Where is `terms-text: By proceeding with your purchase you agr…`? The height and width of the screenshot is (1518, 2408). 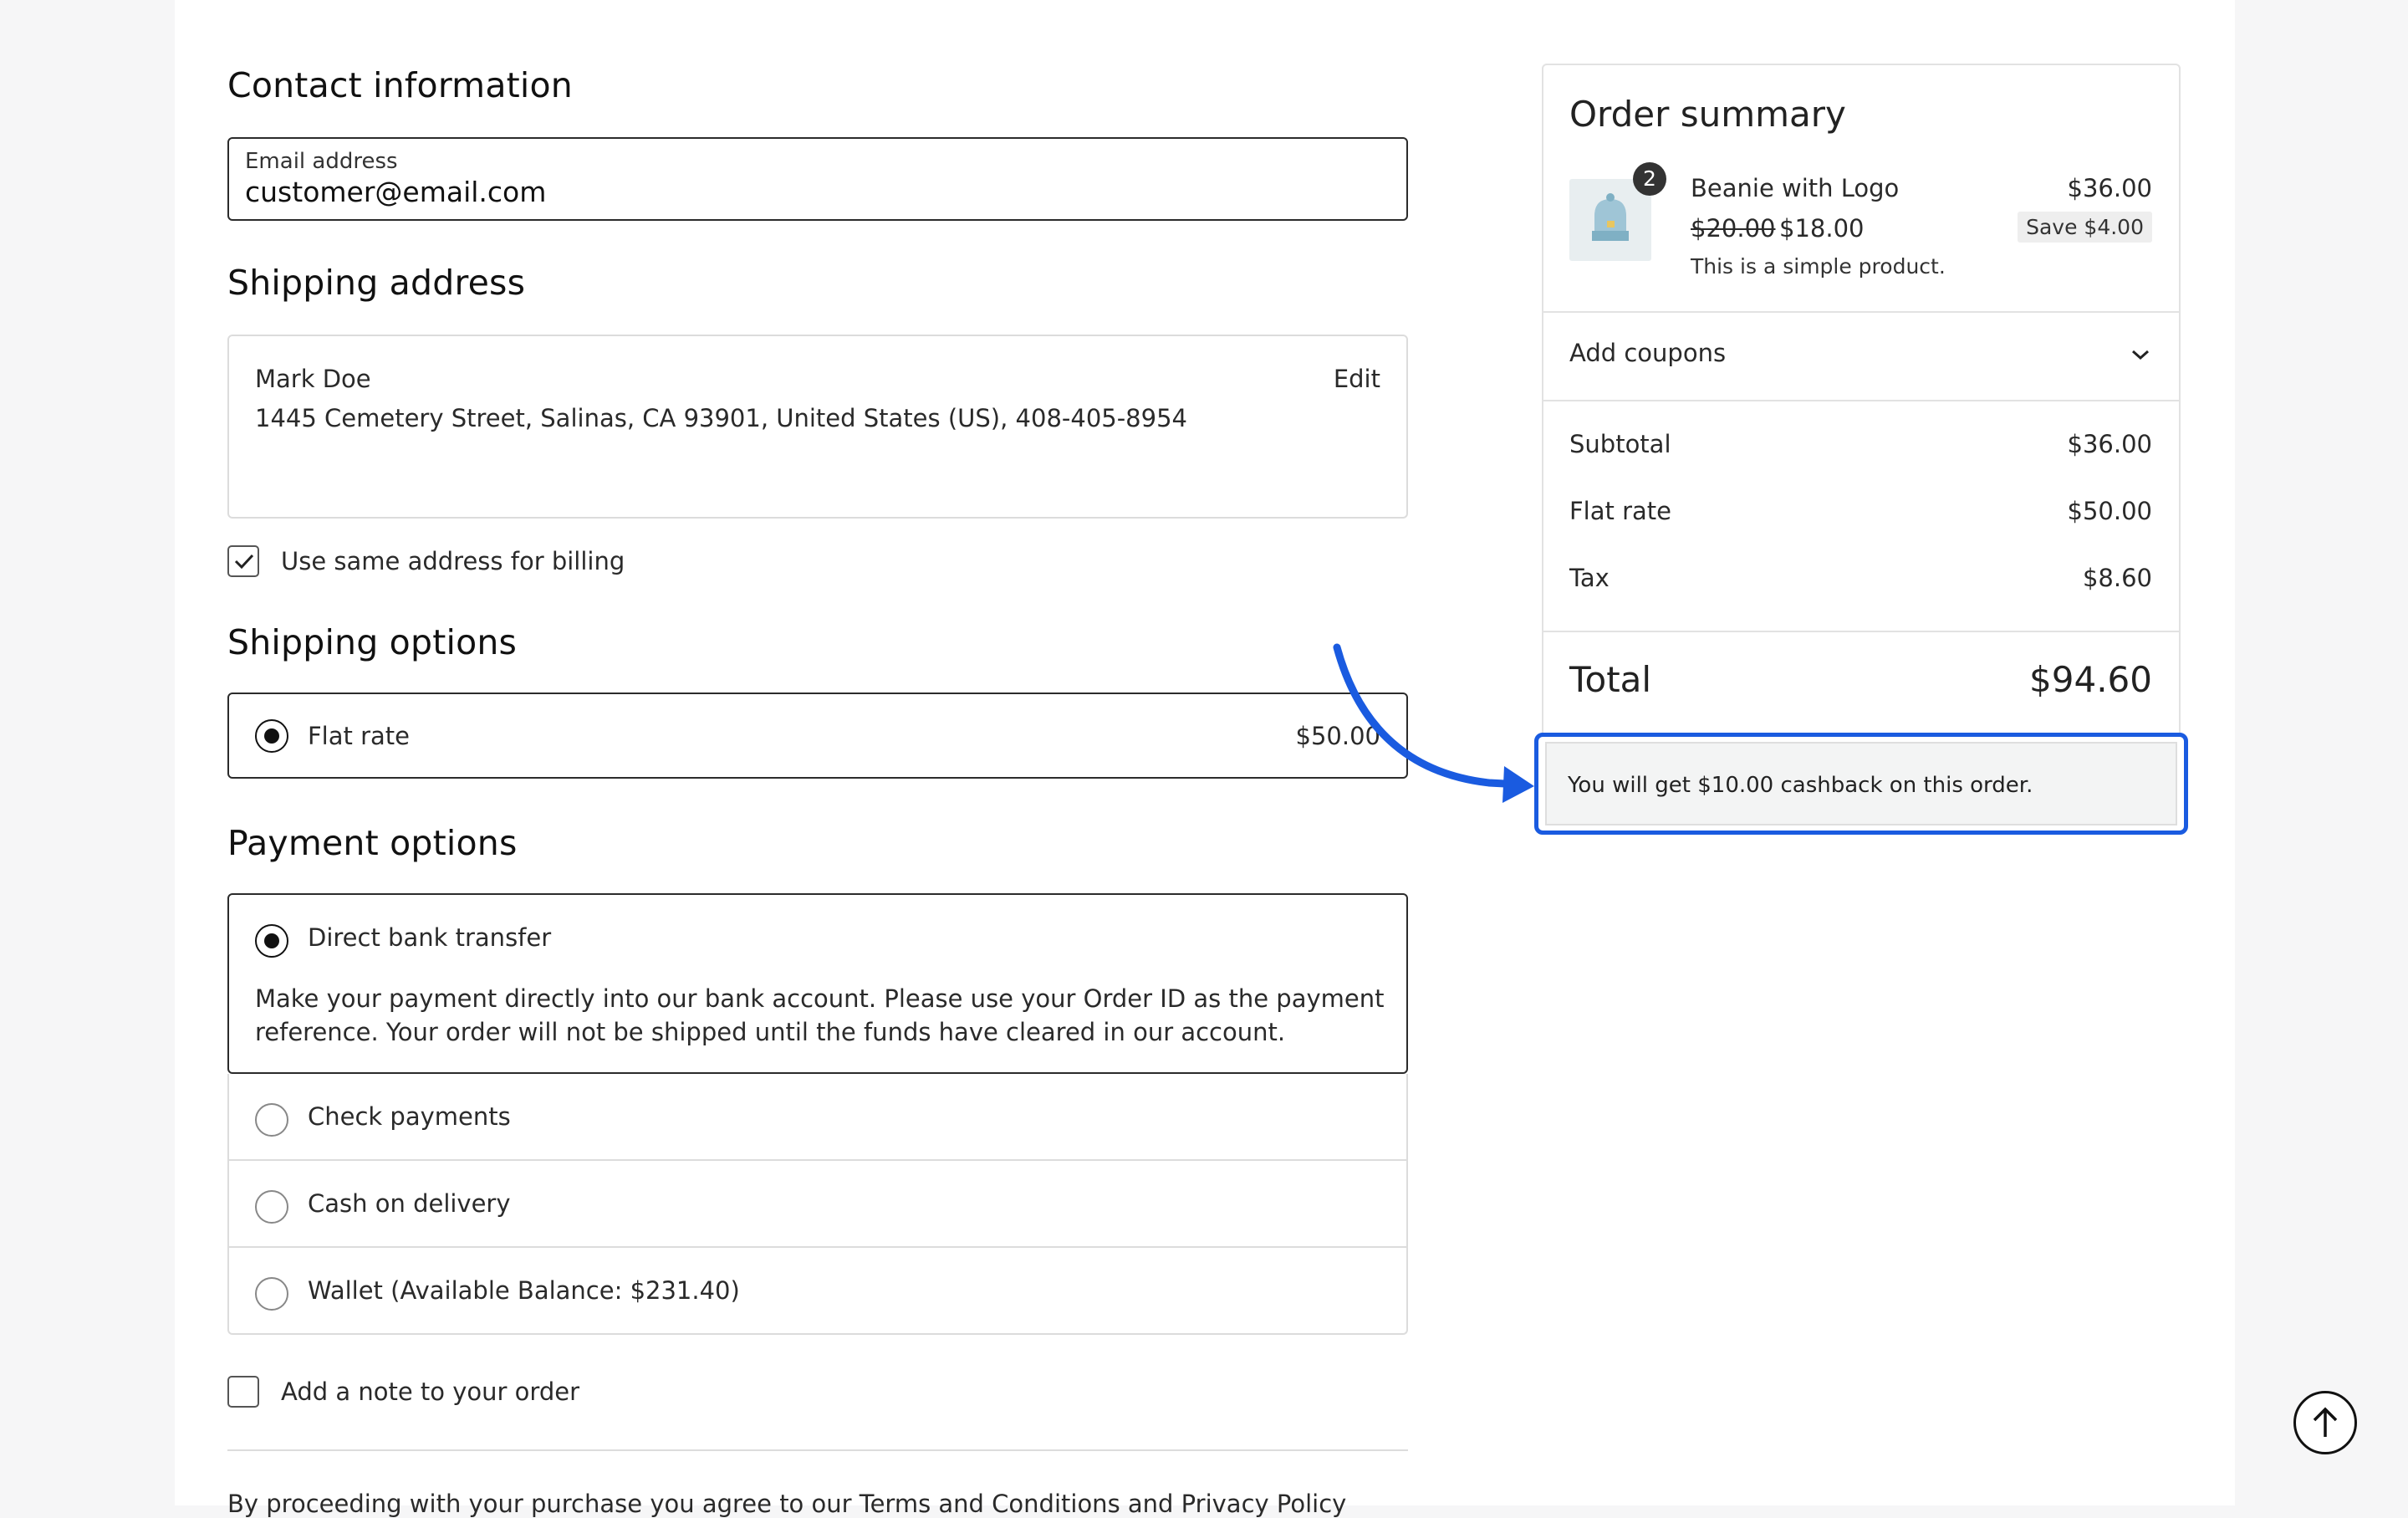
terms-text: By proceeding with your purchase you agr… is located at coordinates (787, 1504).